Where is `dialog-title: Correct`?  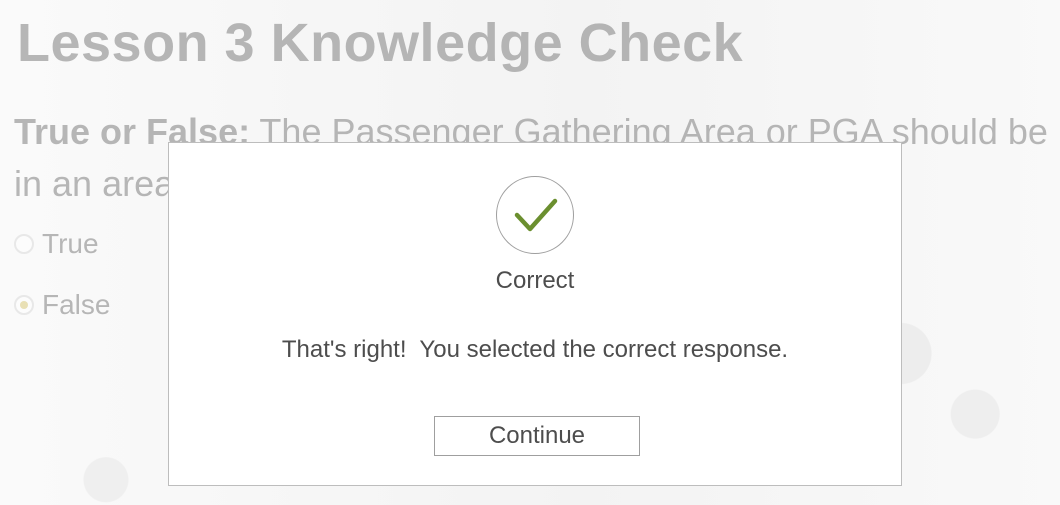 dialog-title: Correct is located at coordinates (535, 280).